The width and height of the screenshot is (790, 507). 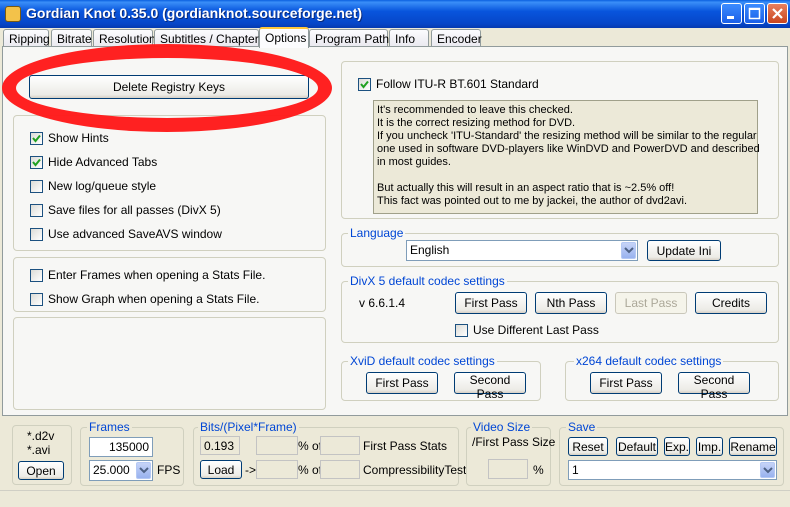 I want to click on use-different-last-pass-label: Use Different Last Pass, so click(x=536, y=330).